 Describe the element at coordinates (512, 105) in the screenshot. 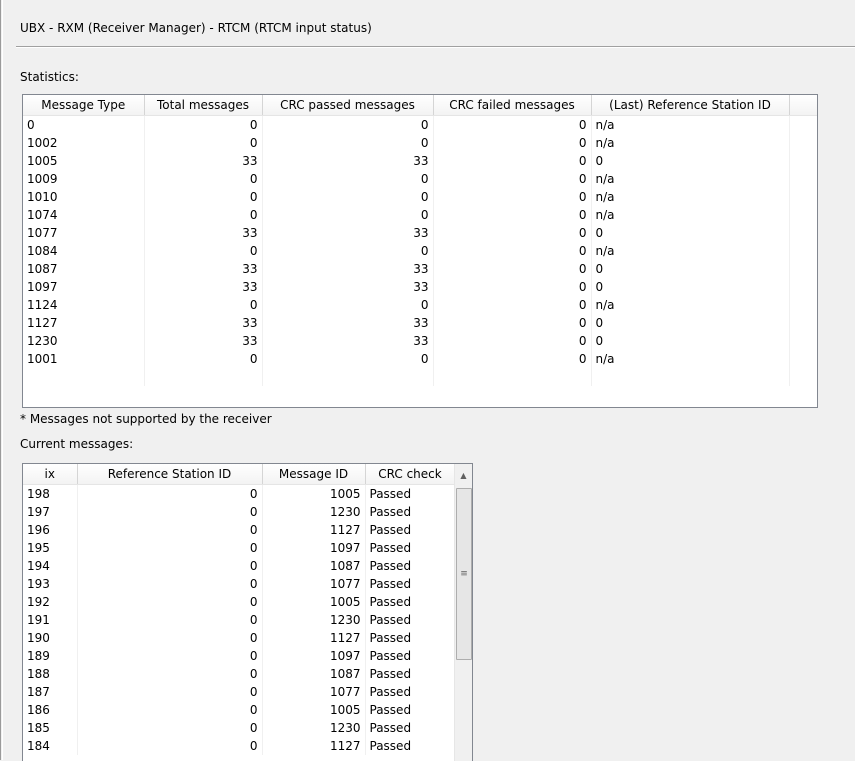

I see `col-header-crc-failed: CRC failed messages` at that location.